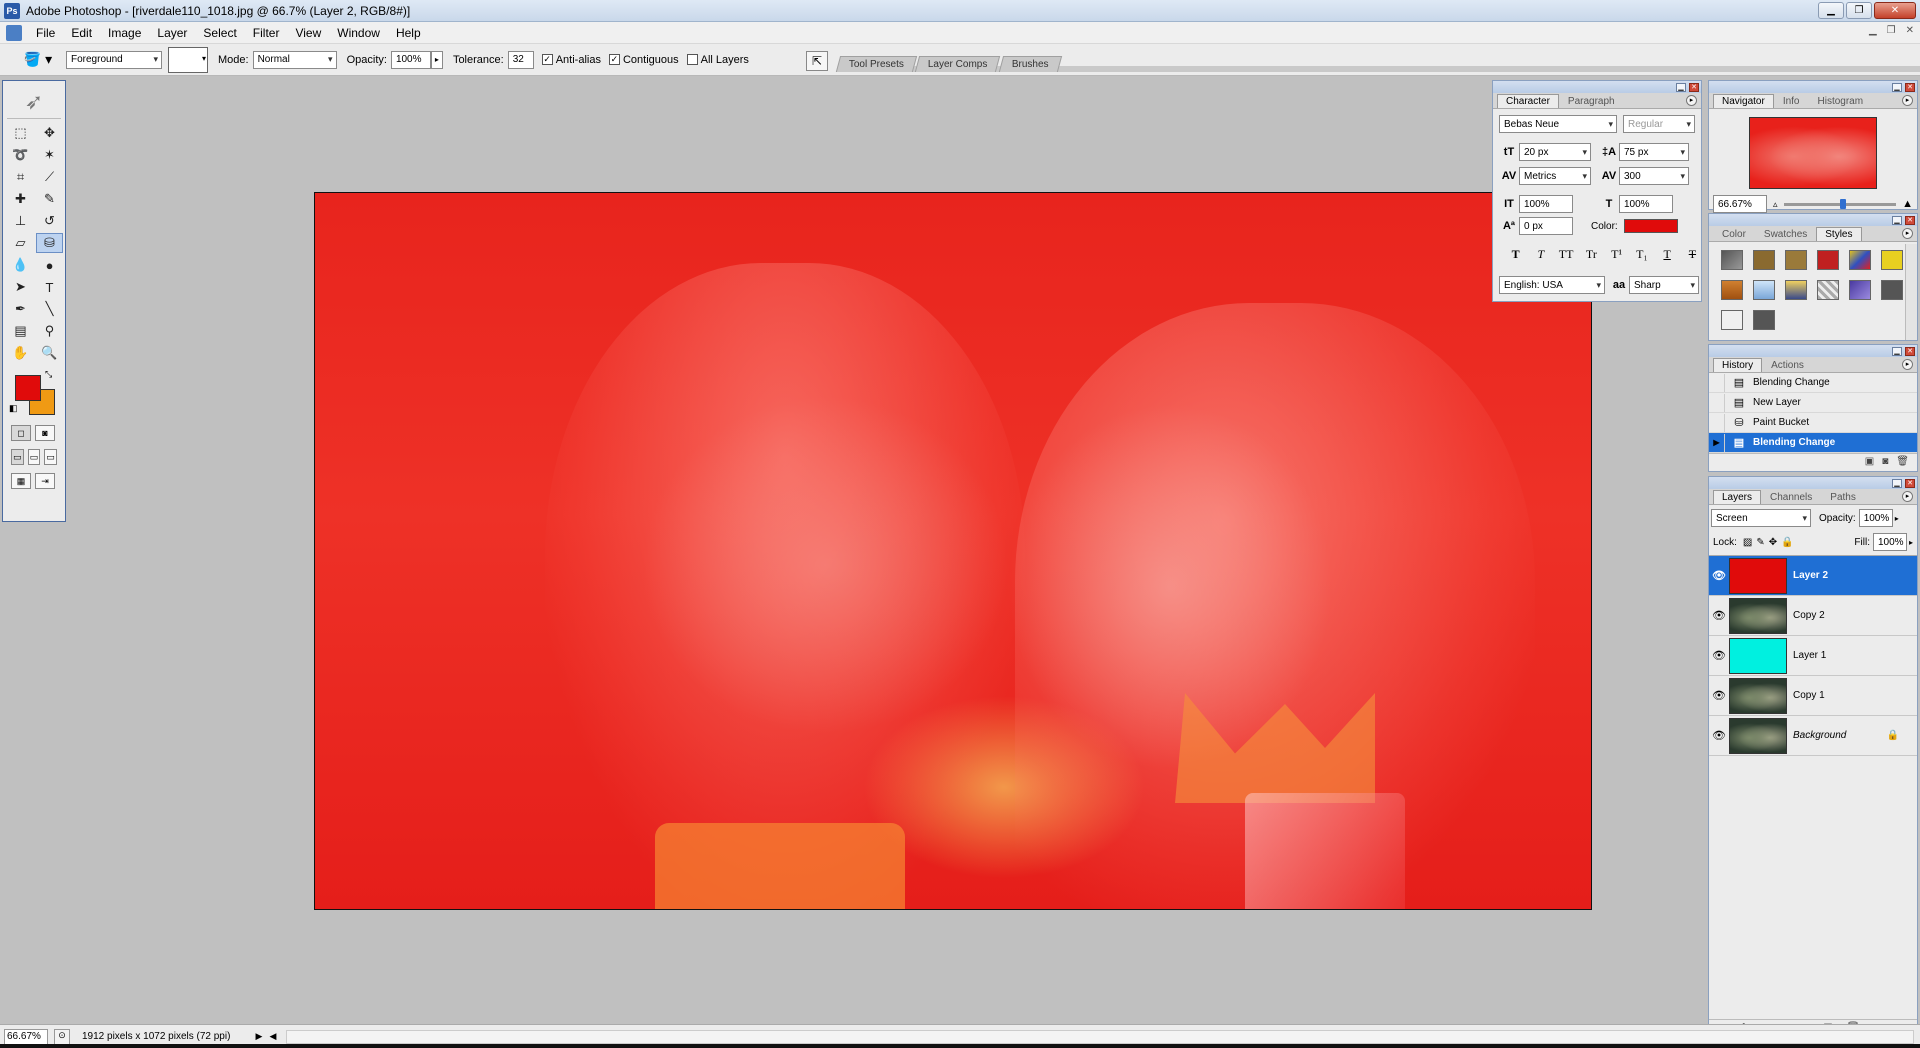  I want to click on paint-bucket-preset-icon: 🪣 ▾, so click(38, 60).